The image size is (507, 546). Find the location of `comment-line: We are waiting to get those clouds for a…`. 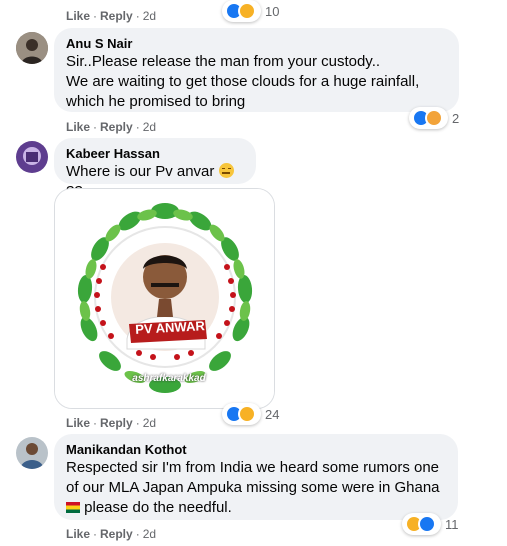

comment-line: We are waiting to get those clouds for a… is located at coordinates (243, 81).